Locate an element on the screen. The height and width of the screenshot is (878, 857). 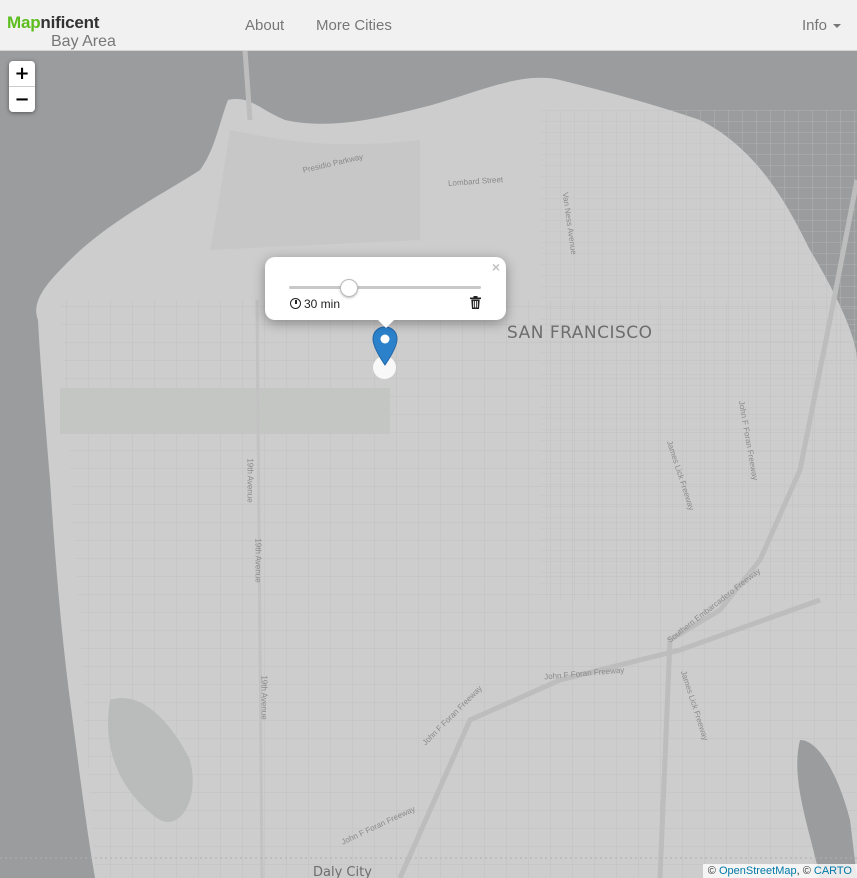
map-marker-icon is located at coordinates (385, 346).